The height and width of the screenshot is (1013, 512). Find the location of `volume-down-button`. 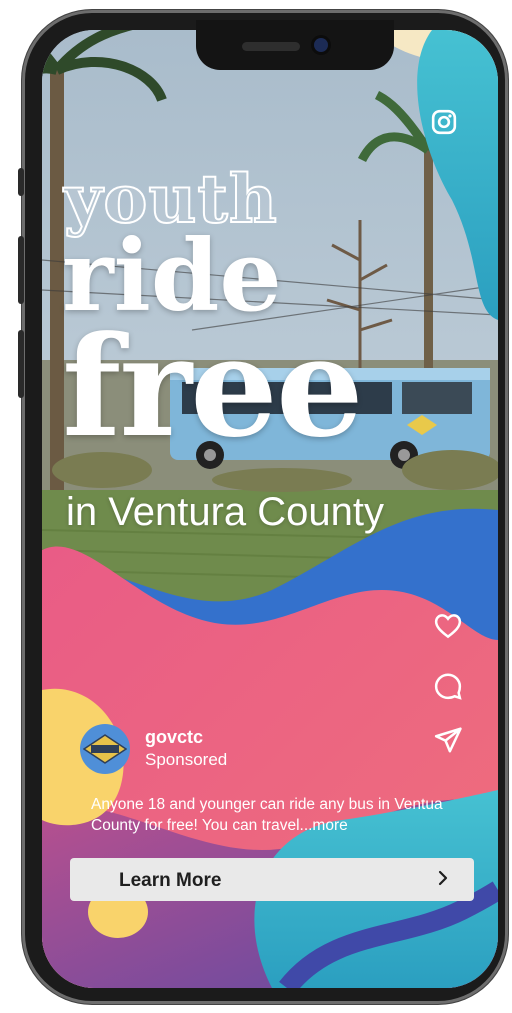

volume-down-button is located at coordinates (21, 364).